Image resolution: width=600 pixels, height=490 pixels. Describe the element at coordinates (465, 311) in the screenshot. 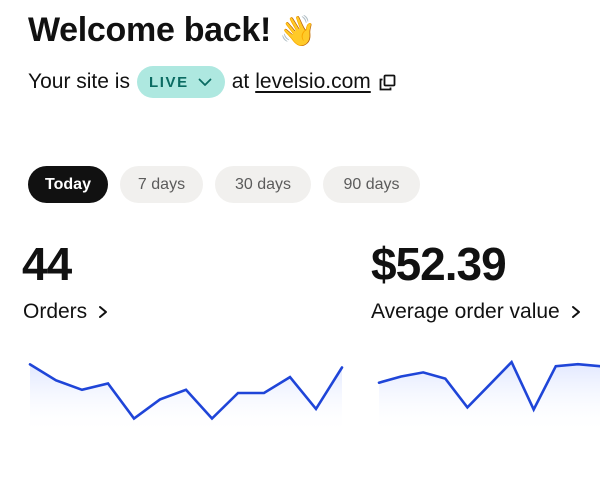

I see `aov-label: Average order value` at that location.